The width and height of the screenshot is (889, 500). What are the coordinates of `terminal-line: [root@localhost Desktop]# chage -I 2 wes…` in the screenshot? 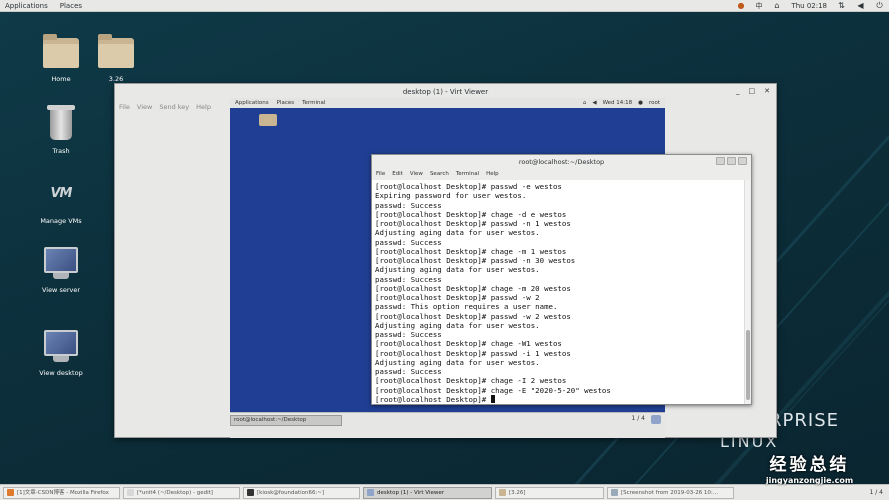 It's located at (471, 381).